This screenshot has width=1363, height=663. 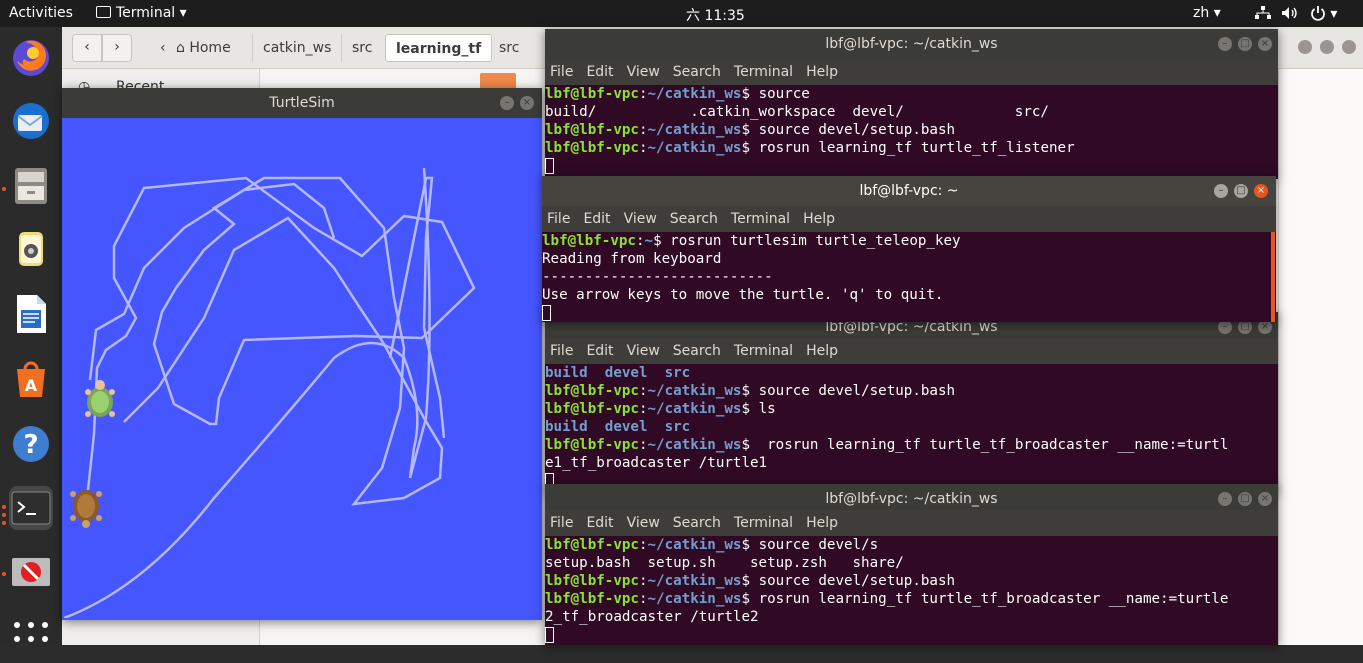 I want to click on command-text: source devel/s, so click(x=814, y=545).